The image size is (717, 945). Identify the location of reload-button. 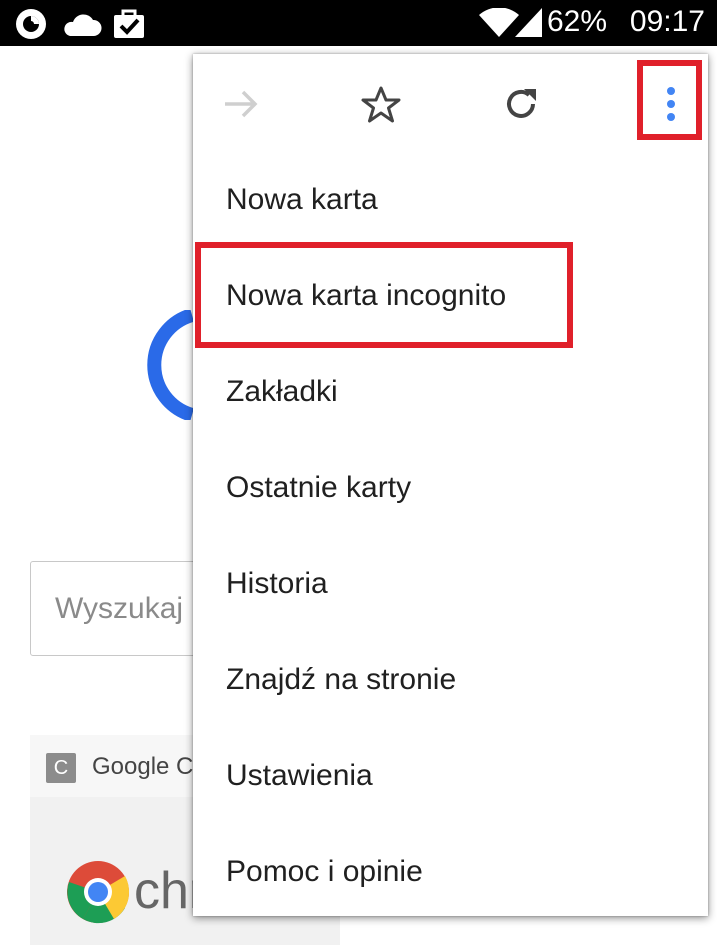
(521, 104).